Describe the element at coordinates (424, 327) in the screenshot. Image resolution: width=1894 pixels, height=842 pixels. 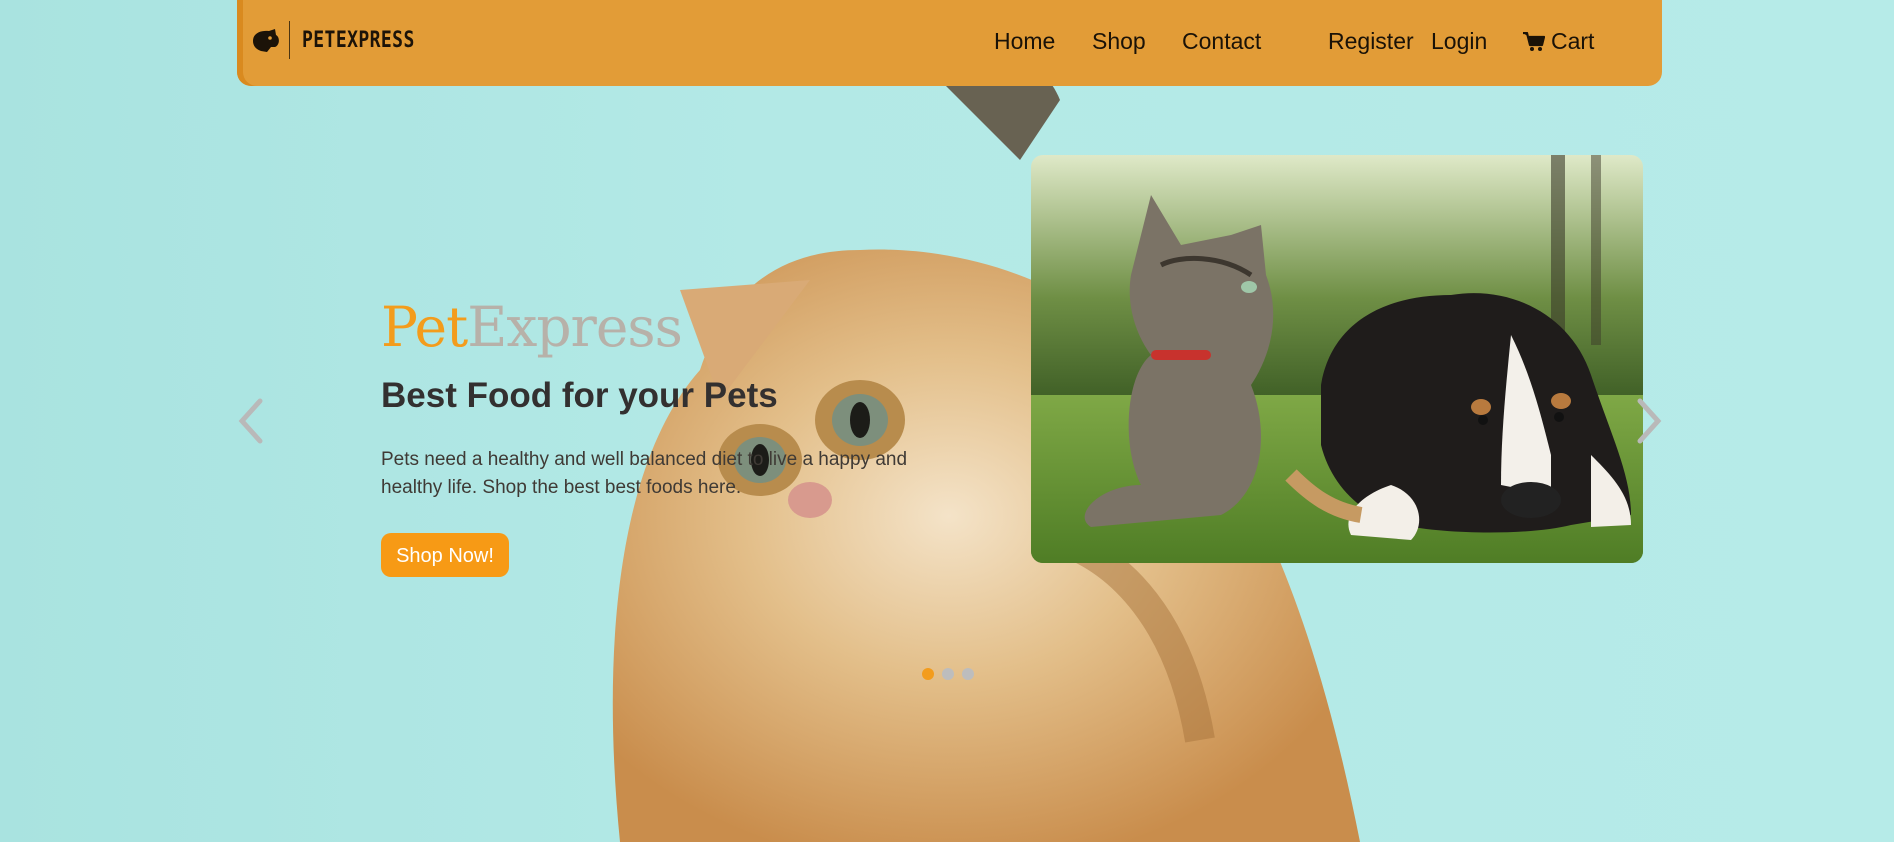
I see `hero-brand-pet: Pet` at that location.